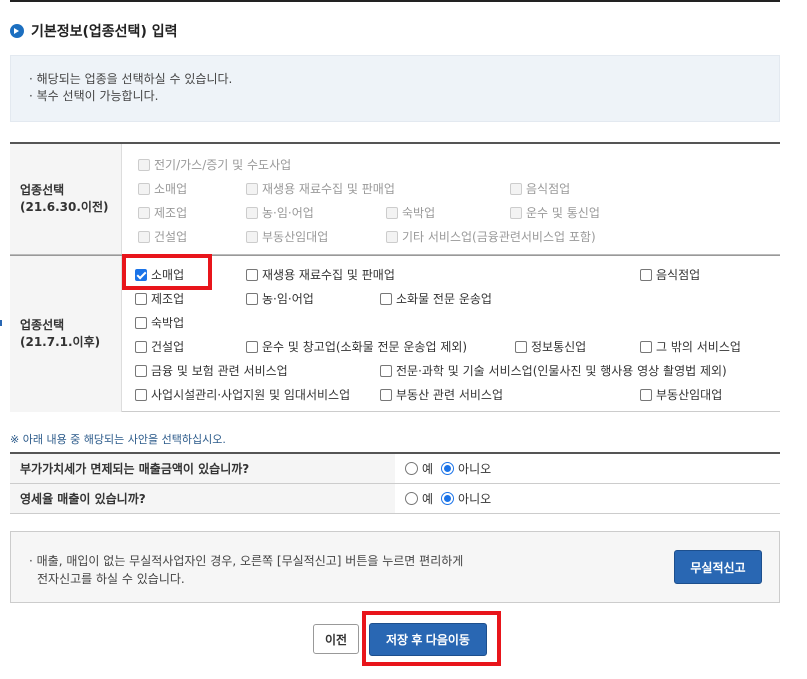 This screenshot has width=807, height=679. I want to click on checkbox-realestate-rent: 부동산임대업, so click(681, 394).